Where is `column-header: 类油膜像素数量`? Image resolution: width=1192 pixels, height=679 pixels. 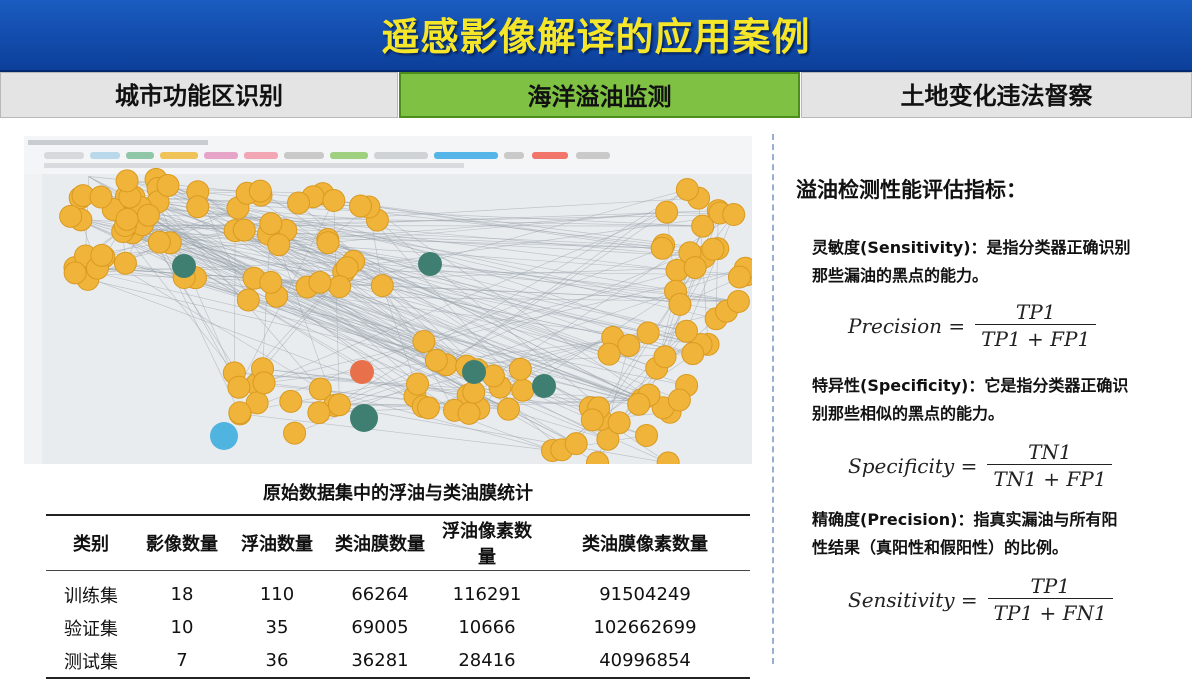 column-header: 类油膜像素数量 is located at coordinates (645, 542).